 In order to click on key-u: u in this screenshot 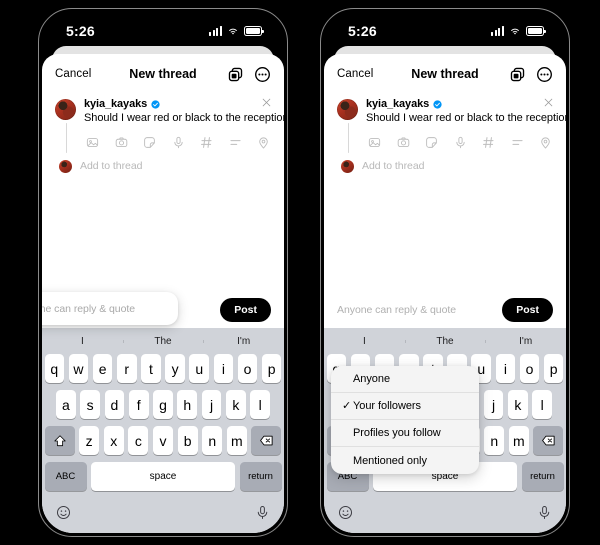, I will do `click(199, 368)`.